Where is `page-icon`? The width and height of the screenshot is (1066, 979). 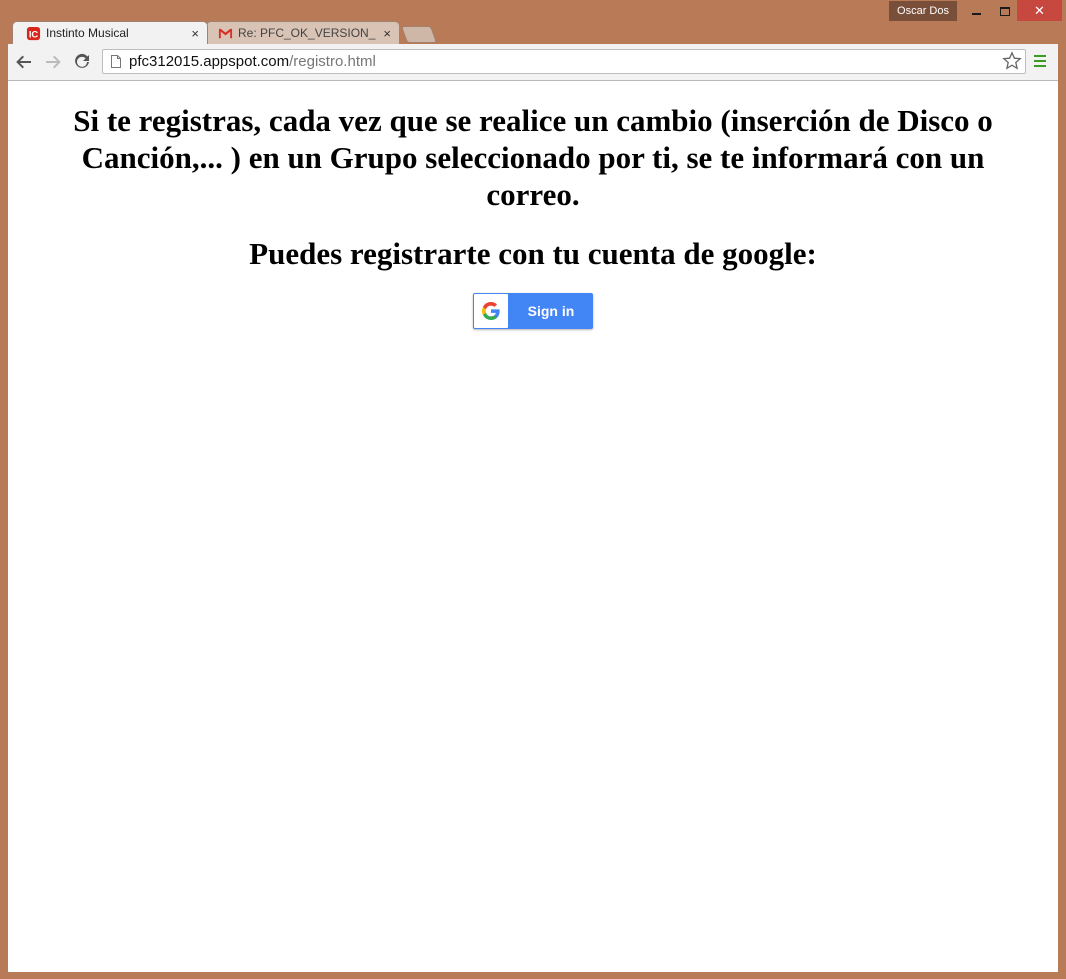 page-icon is located at coordinates (116, 61).